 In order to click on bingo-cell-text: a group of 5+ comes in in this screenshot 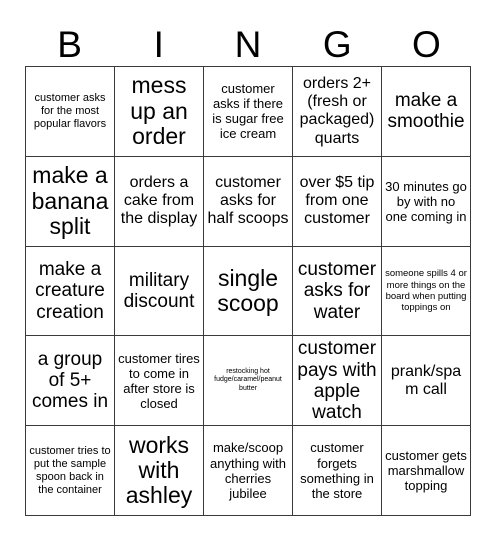, I will do `click(70, 380)`.